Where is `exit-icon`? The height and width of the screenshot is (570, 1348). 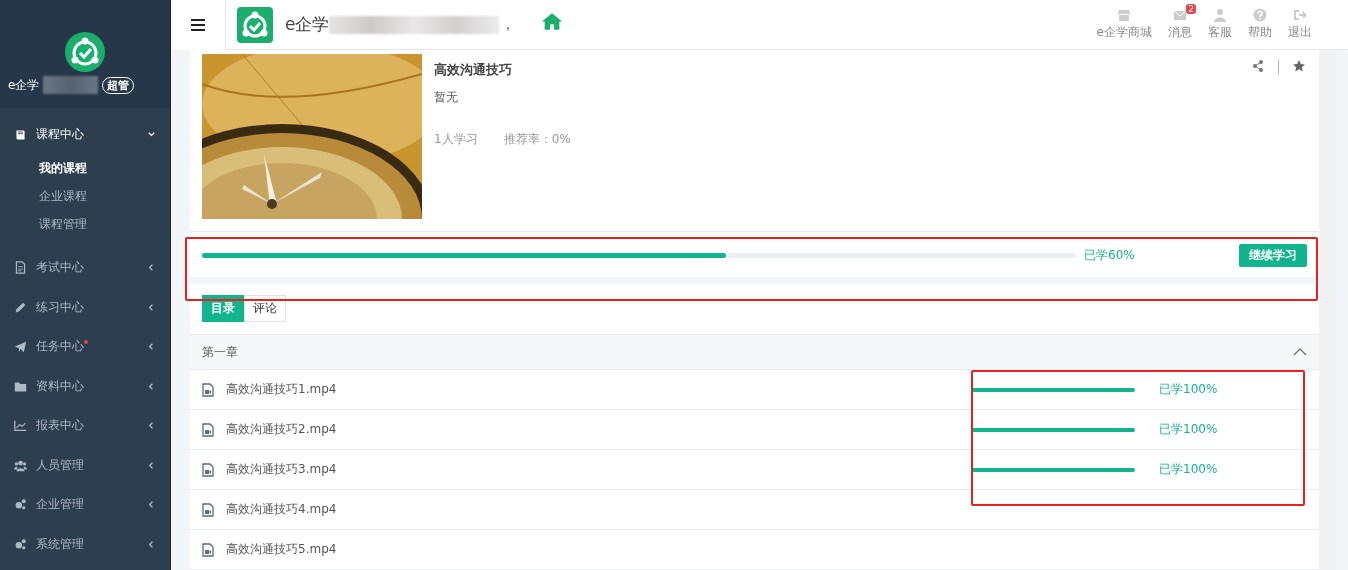
exit-icon is located at coordinates (1300, 15).